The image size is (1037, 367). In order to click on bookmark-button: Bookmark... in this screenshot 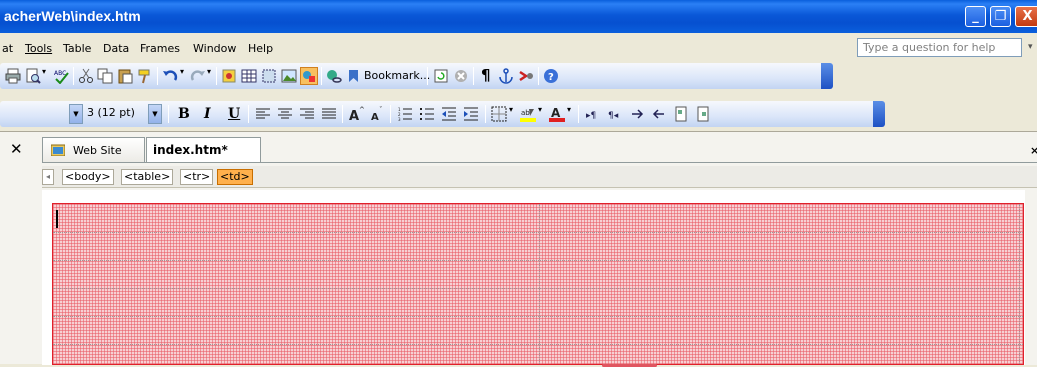, I will do `click(397, 75)`.